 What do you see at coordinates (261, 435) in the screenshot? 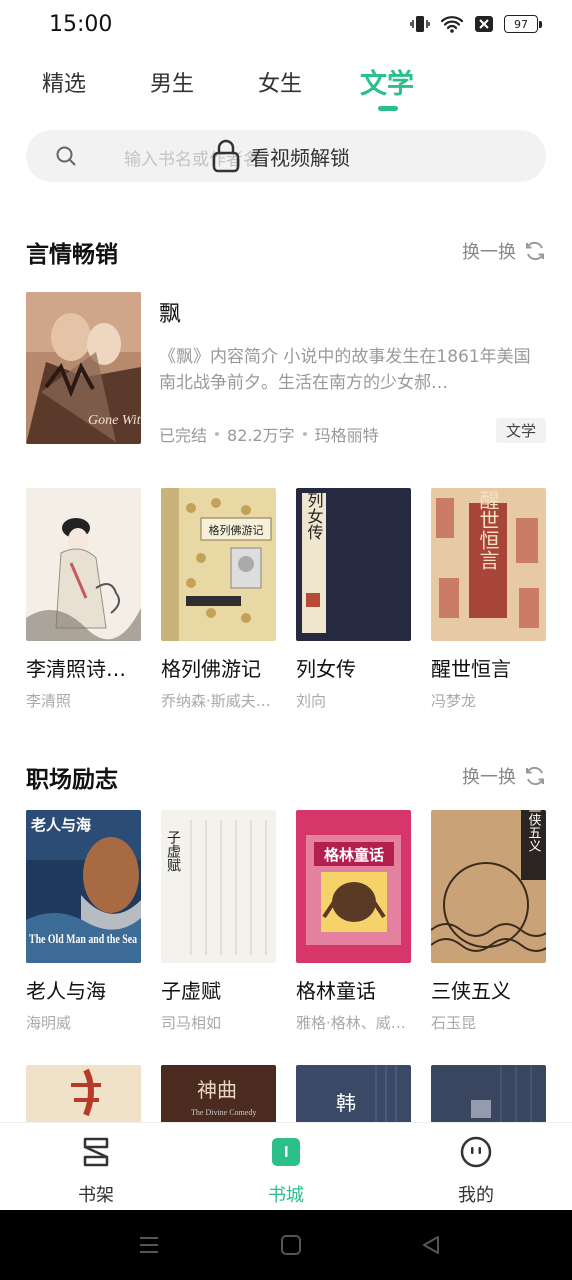
I see `book-word-count: 82.2万字` at bounding box center [261, 435].